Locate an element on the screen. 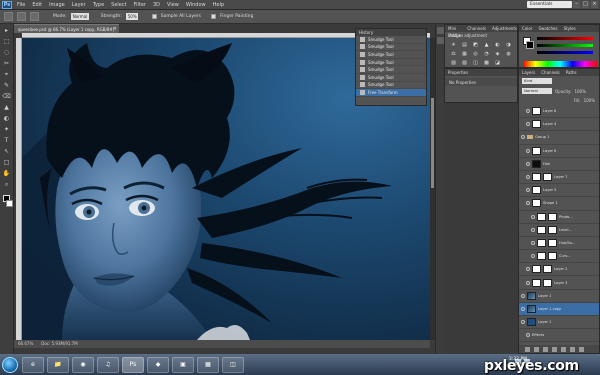 The image size is (600, 375). layer-row: Group 1 is located at coordinates (559, 138).